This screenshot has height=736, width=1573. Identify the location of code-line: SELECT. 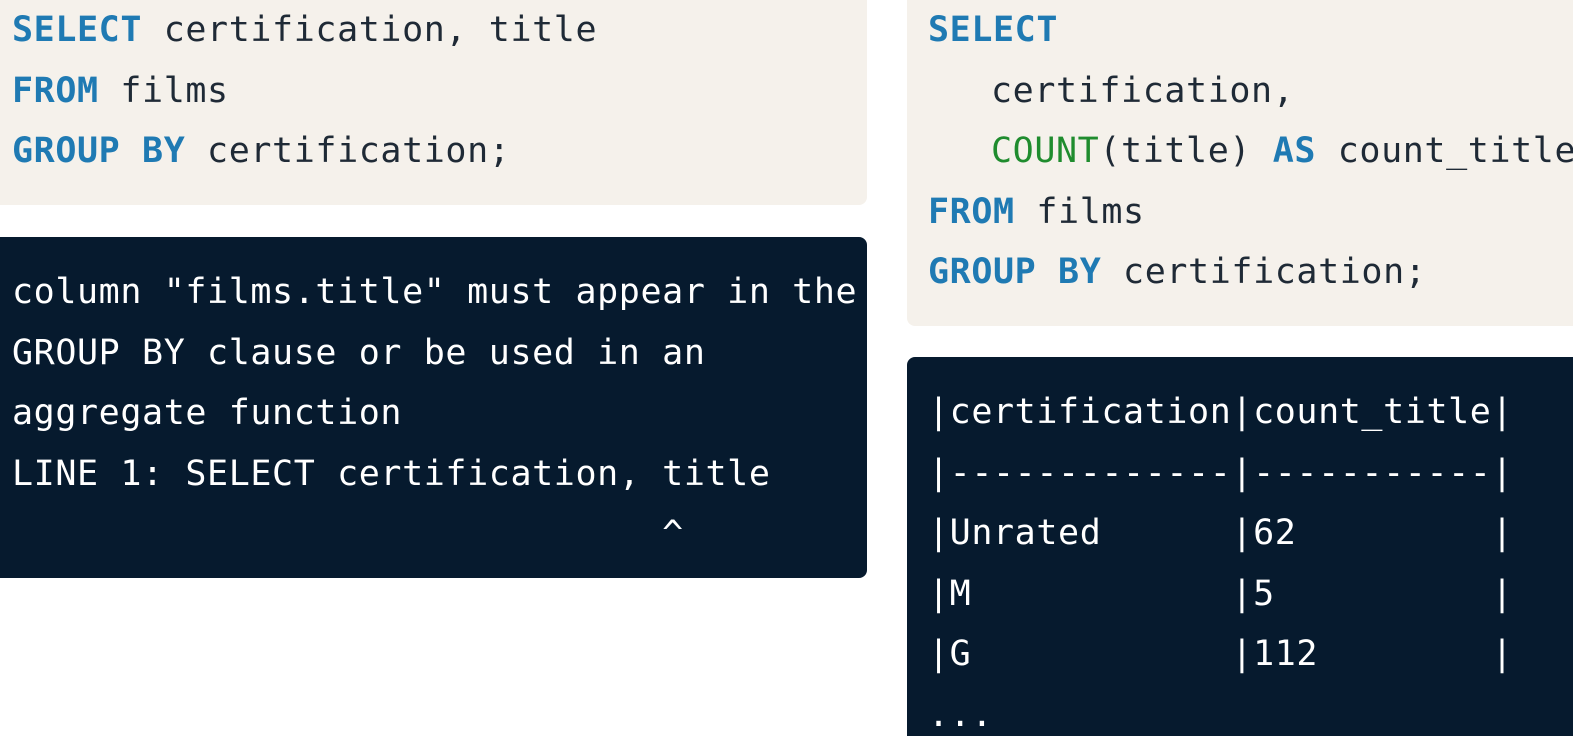
(1250, 30).